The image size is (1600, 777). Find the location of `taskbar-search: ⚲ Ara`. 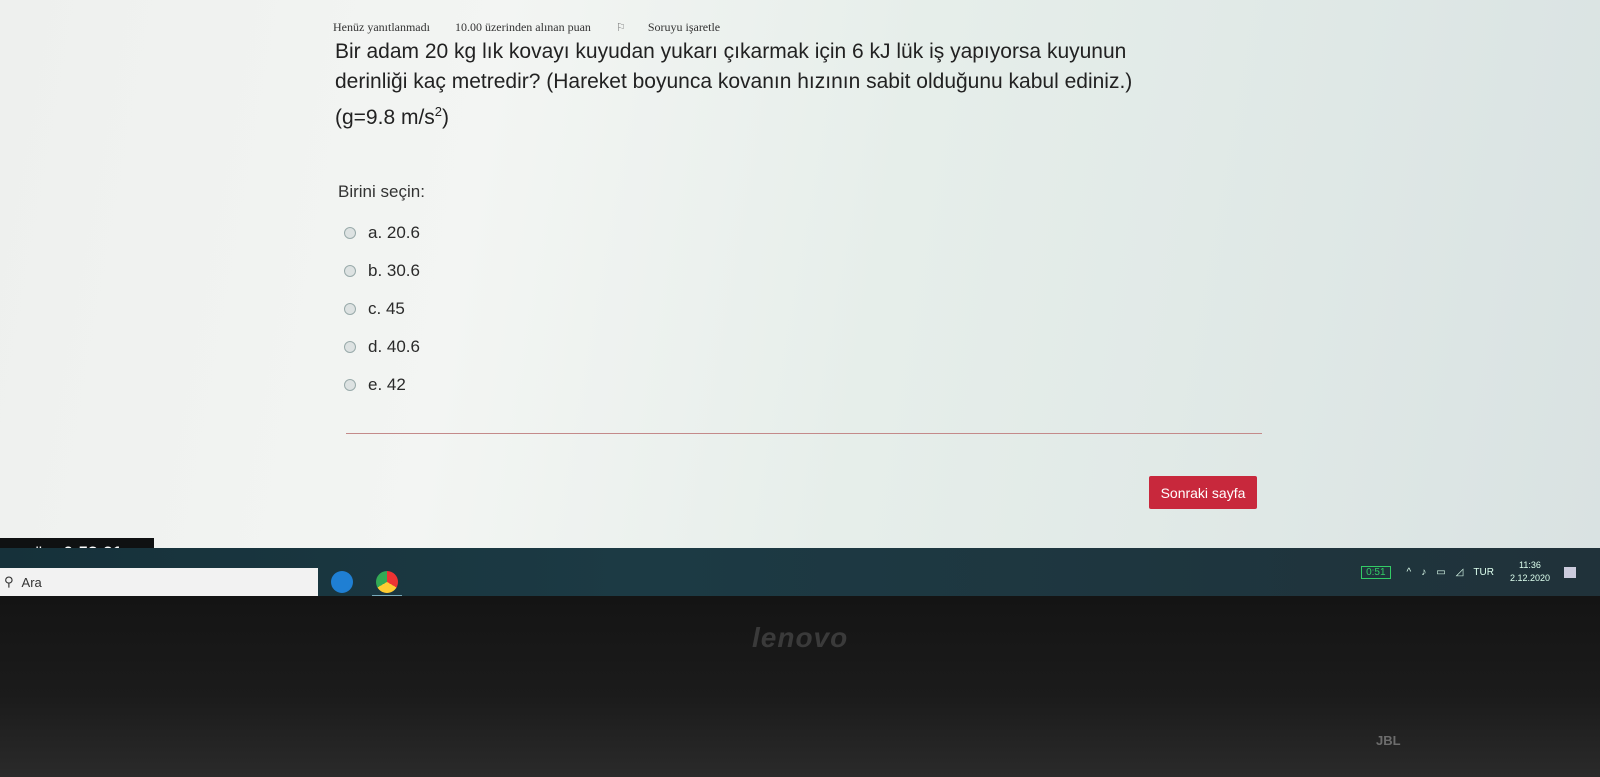

taskbar-search: ⚲ Ara is located at coordinates (159, 582).